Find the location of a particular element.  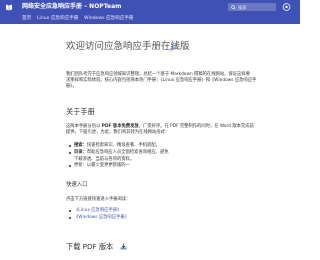

list-item: 《Linux 应急响应手册》 is located at coordinates (99, 211).